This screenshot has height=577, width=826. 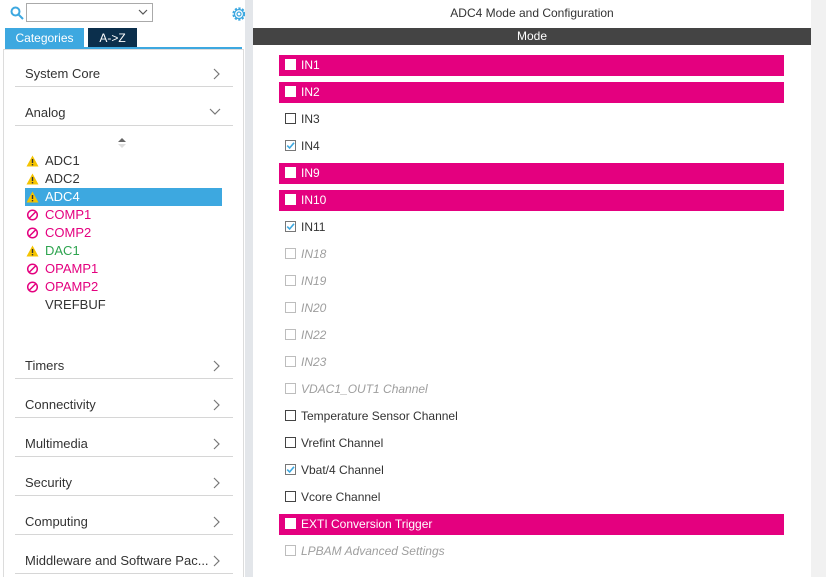 What do you see at coordinates (62, 196) in the screenshot?
I see `peripheral-name: ADC4` at bounding box center [62, 196].